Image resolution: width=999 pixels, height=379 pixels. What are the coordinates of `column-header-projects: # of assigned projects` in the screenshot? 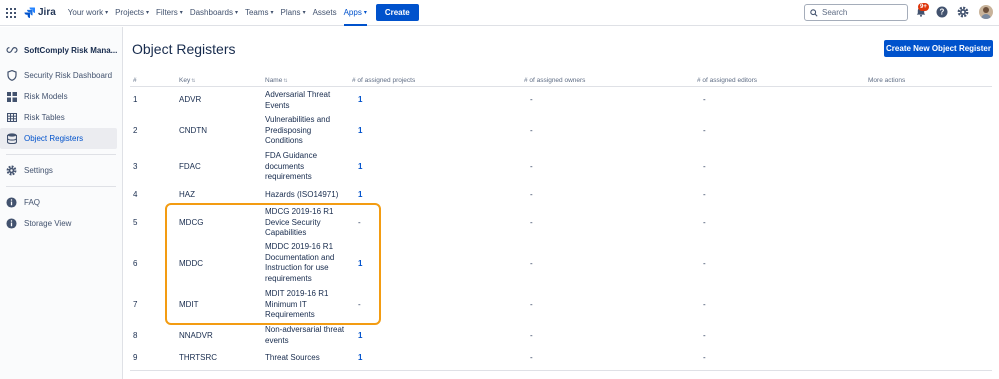 It's located at (383, 80).